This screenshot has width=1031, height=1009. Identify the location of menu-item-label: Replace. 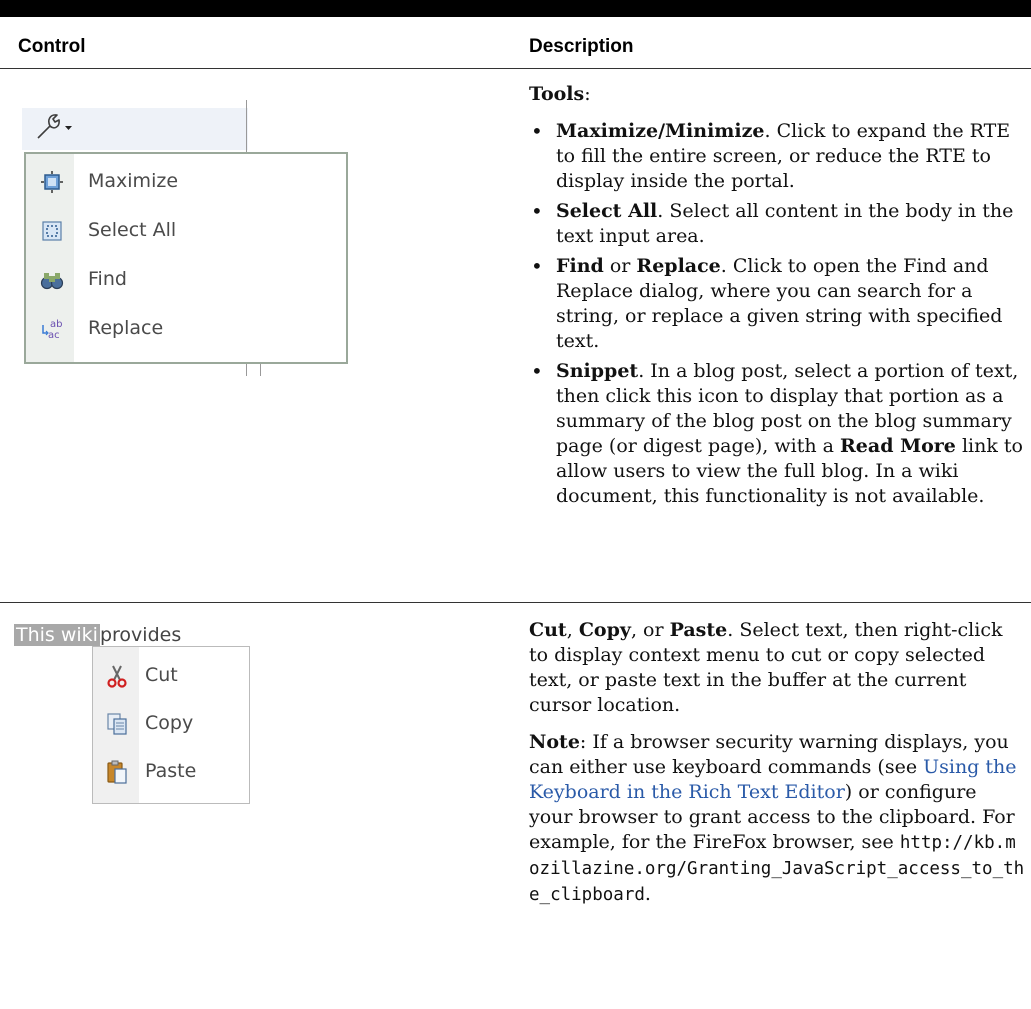
(126, 328).